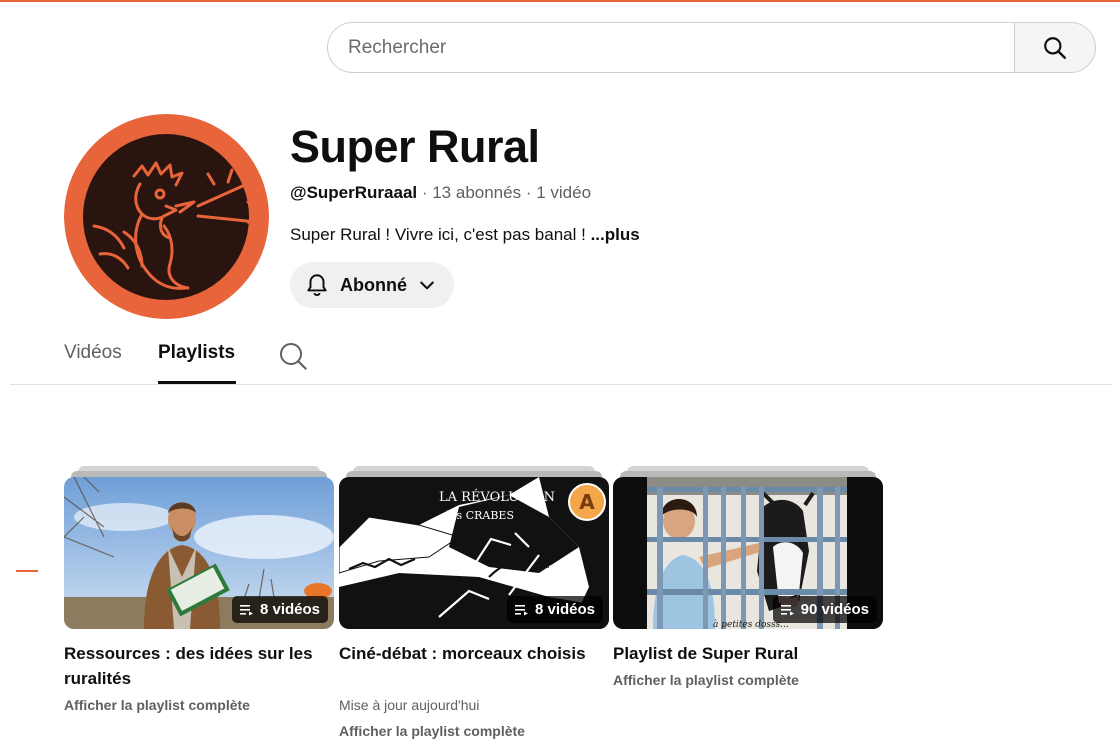  Describe the element at coordinates (587, 502) in the screenshot. I see `thumb-badge-letter: A` at that location.